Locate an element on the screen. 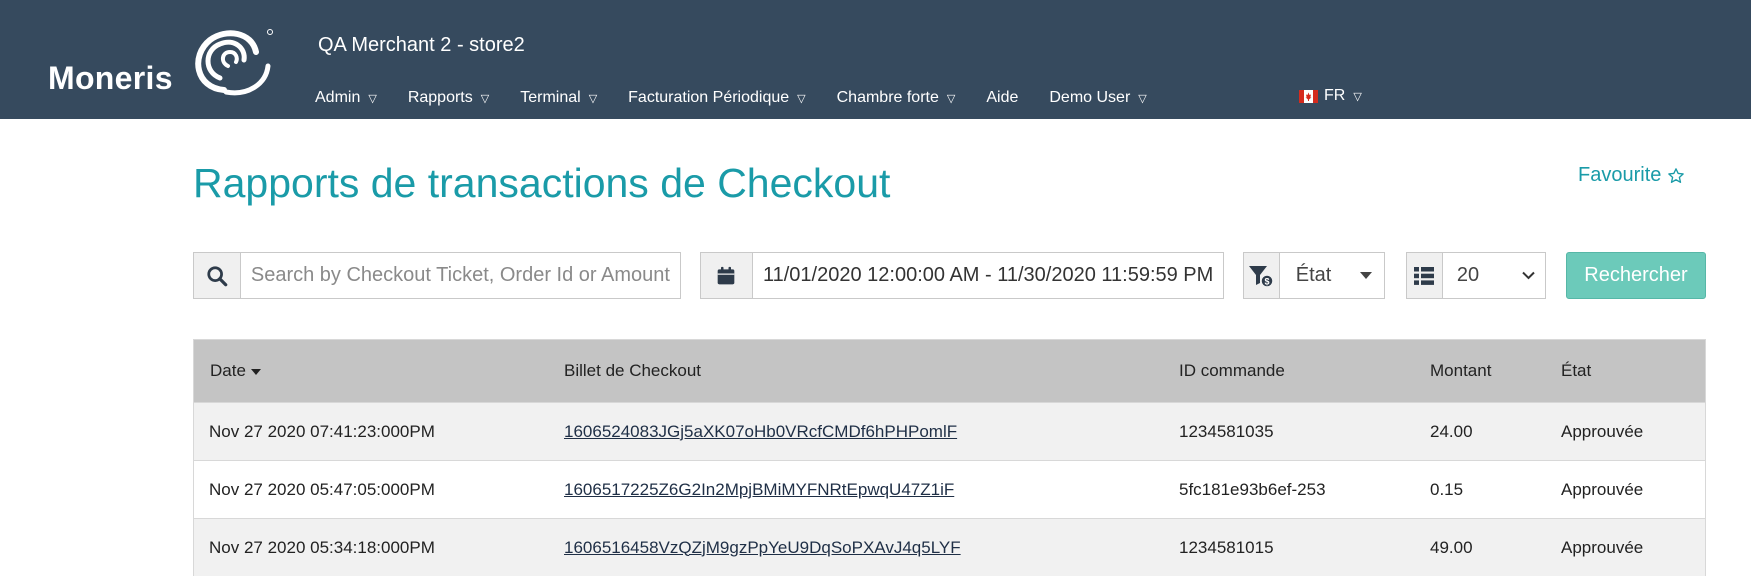 This screenshot has width=1751, height=576. search-addon is located at coordinates (217, 275).